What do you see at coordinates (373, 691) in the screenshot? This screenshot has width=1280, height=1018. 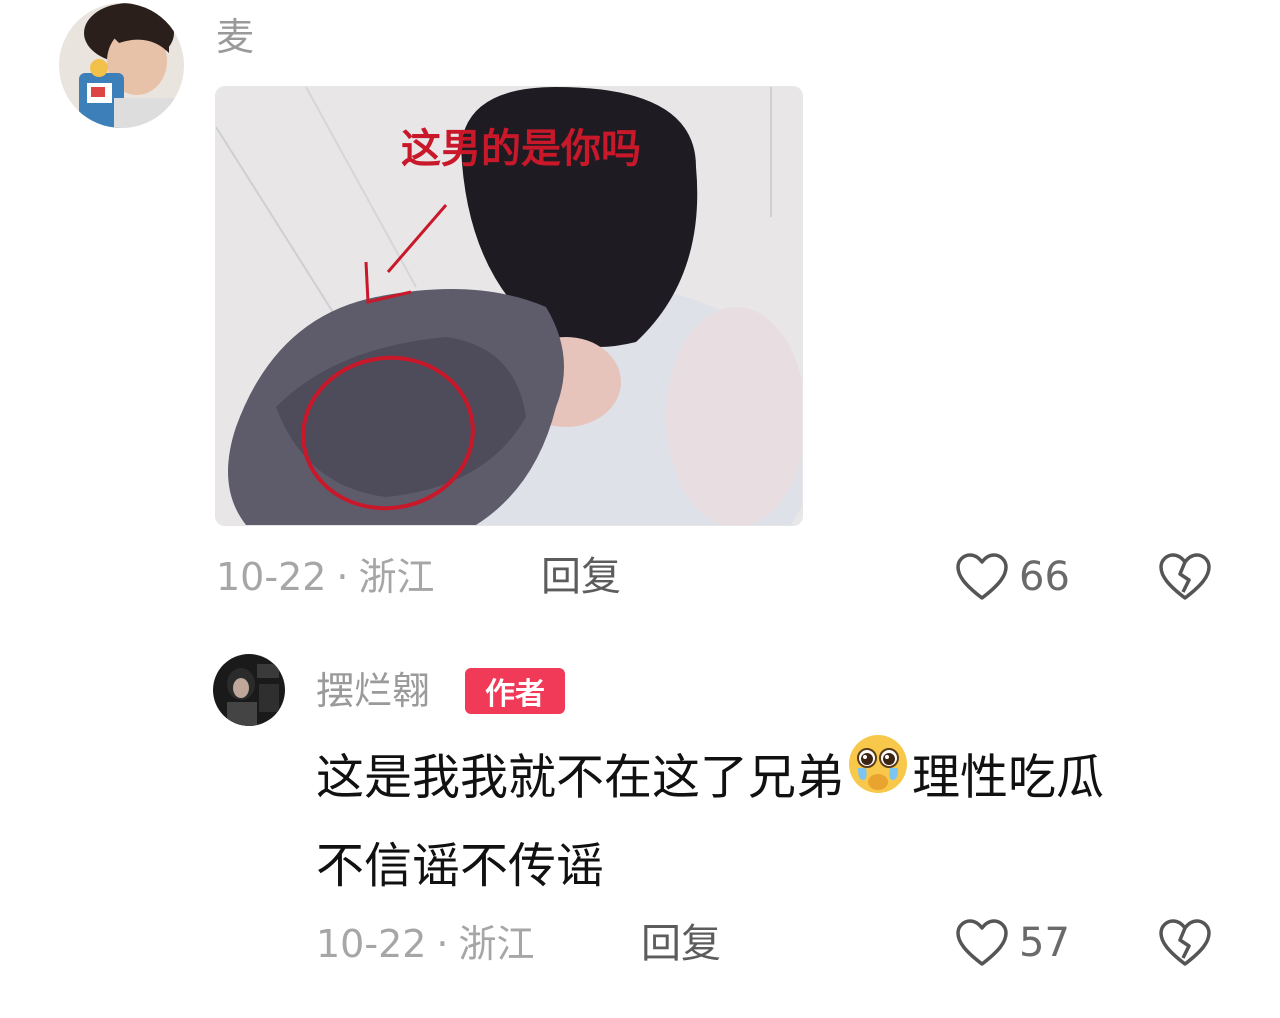 I see `username: 摆烂翱` at bounding box center [373, 691].